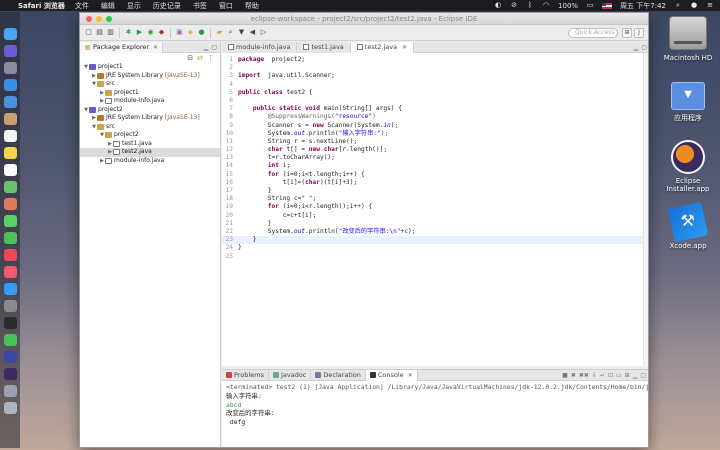  What do you see at coordinates (41, 6) in the screenshot?
I see `app-menu: Safari 浏览器` at bounding box center [41, 6].